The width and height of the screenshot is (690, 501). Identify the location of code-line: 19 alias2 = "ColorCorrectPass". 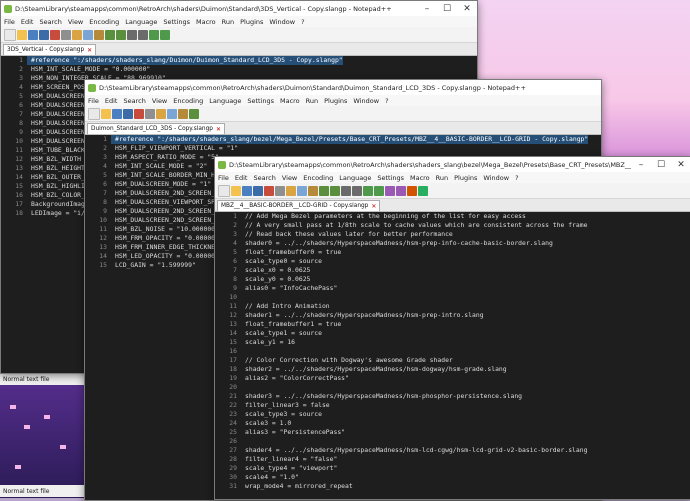
(452, 378).